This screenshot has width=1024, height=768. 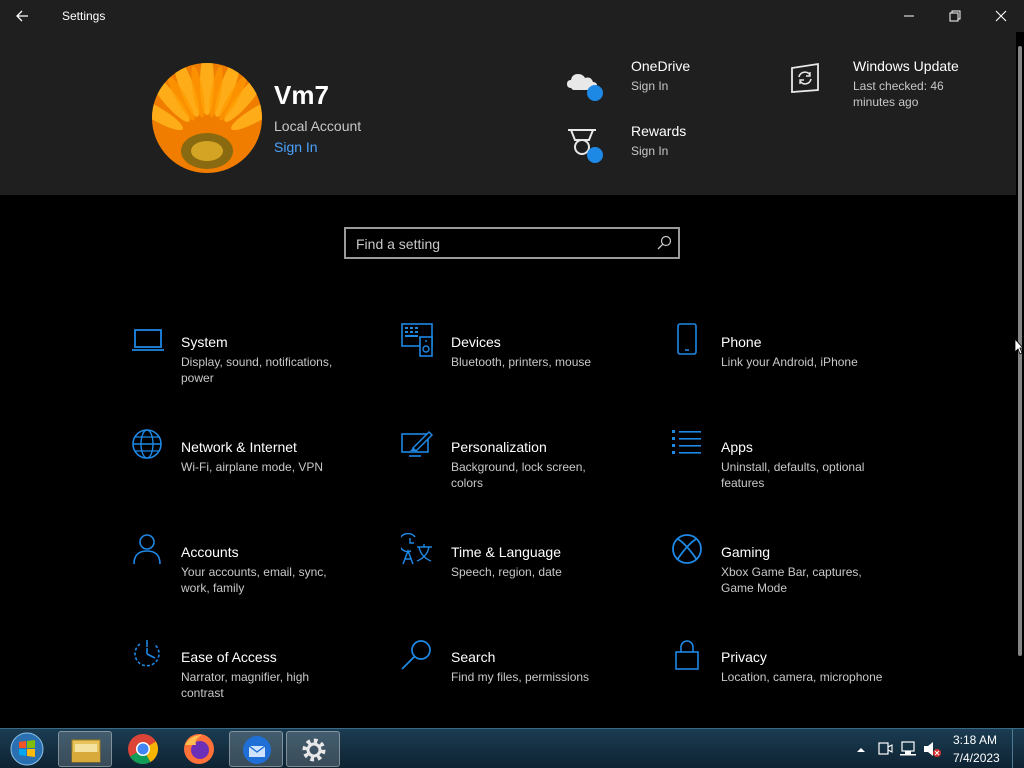 What do you see at coordinates (1020, 380) in the screenshot?
I see `scrollbar` at bounding box center [1020, 380].